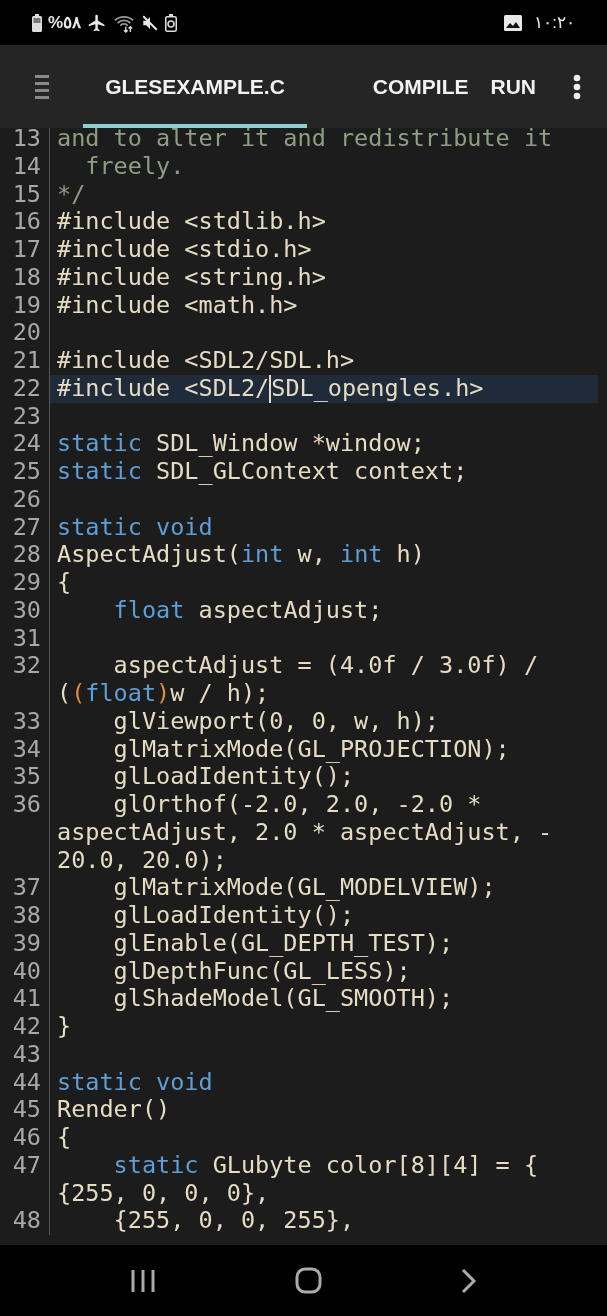 This screenshot has width=607, height=1316. I want to click on line-number: 47, so click(26, 1164).